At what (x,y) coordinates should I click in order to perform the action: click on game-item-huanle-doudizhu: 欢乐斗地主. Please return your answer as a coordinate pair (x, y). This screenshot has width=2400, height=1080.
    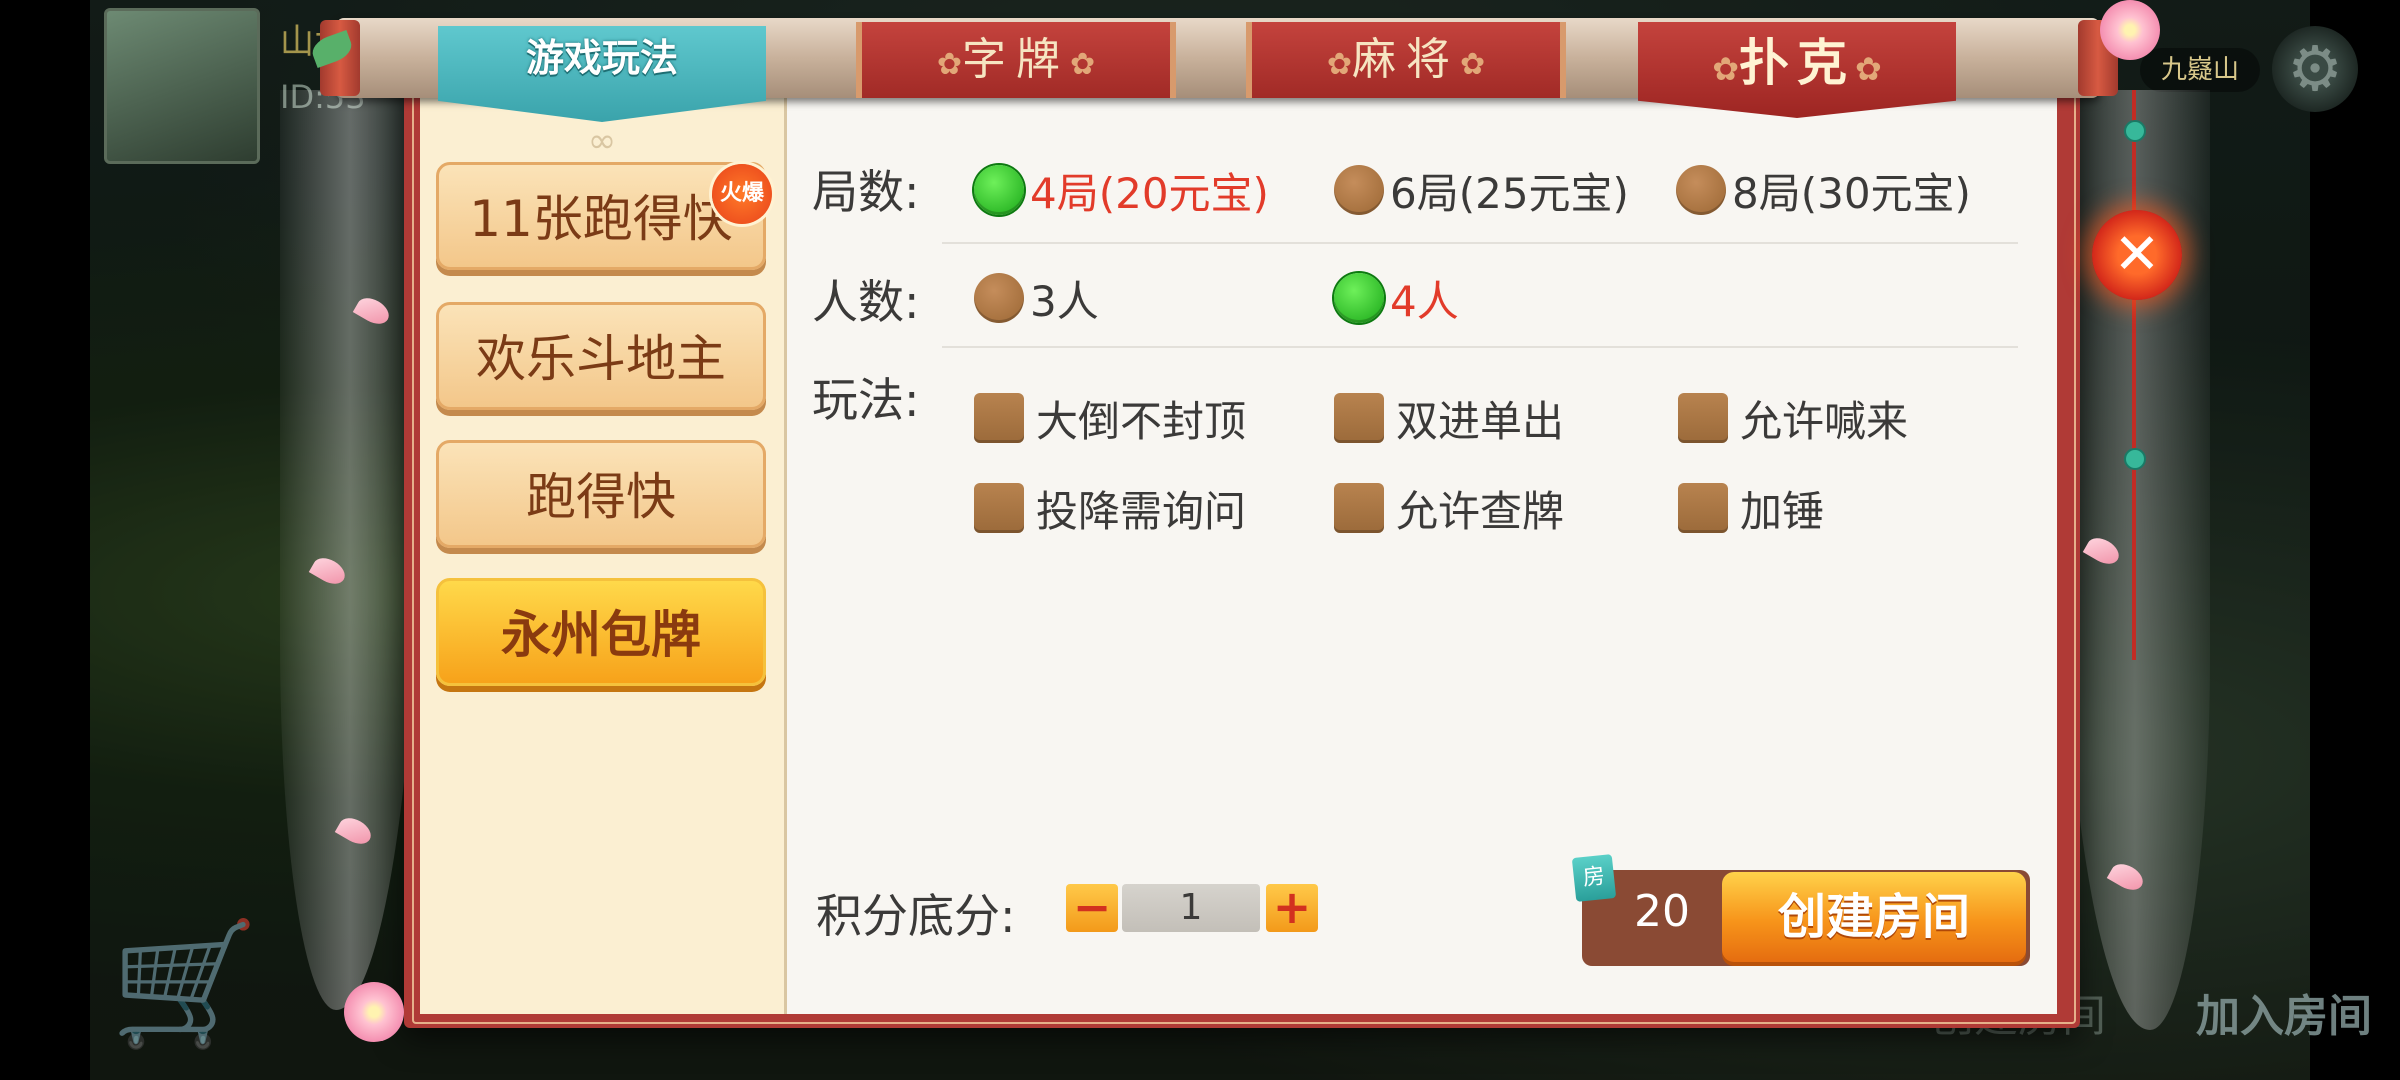
    Looking at the image, I should click on (601, 356).